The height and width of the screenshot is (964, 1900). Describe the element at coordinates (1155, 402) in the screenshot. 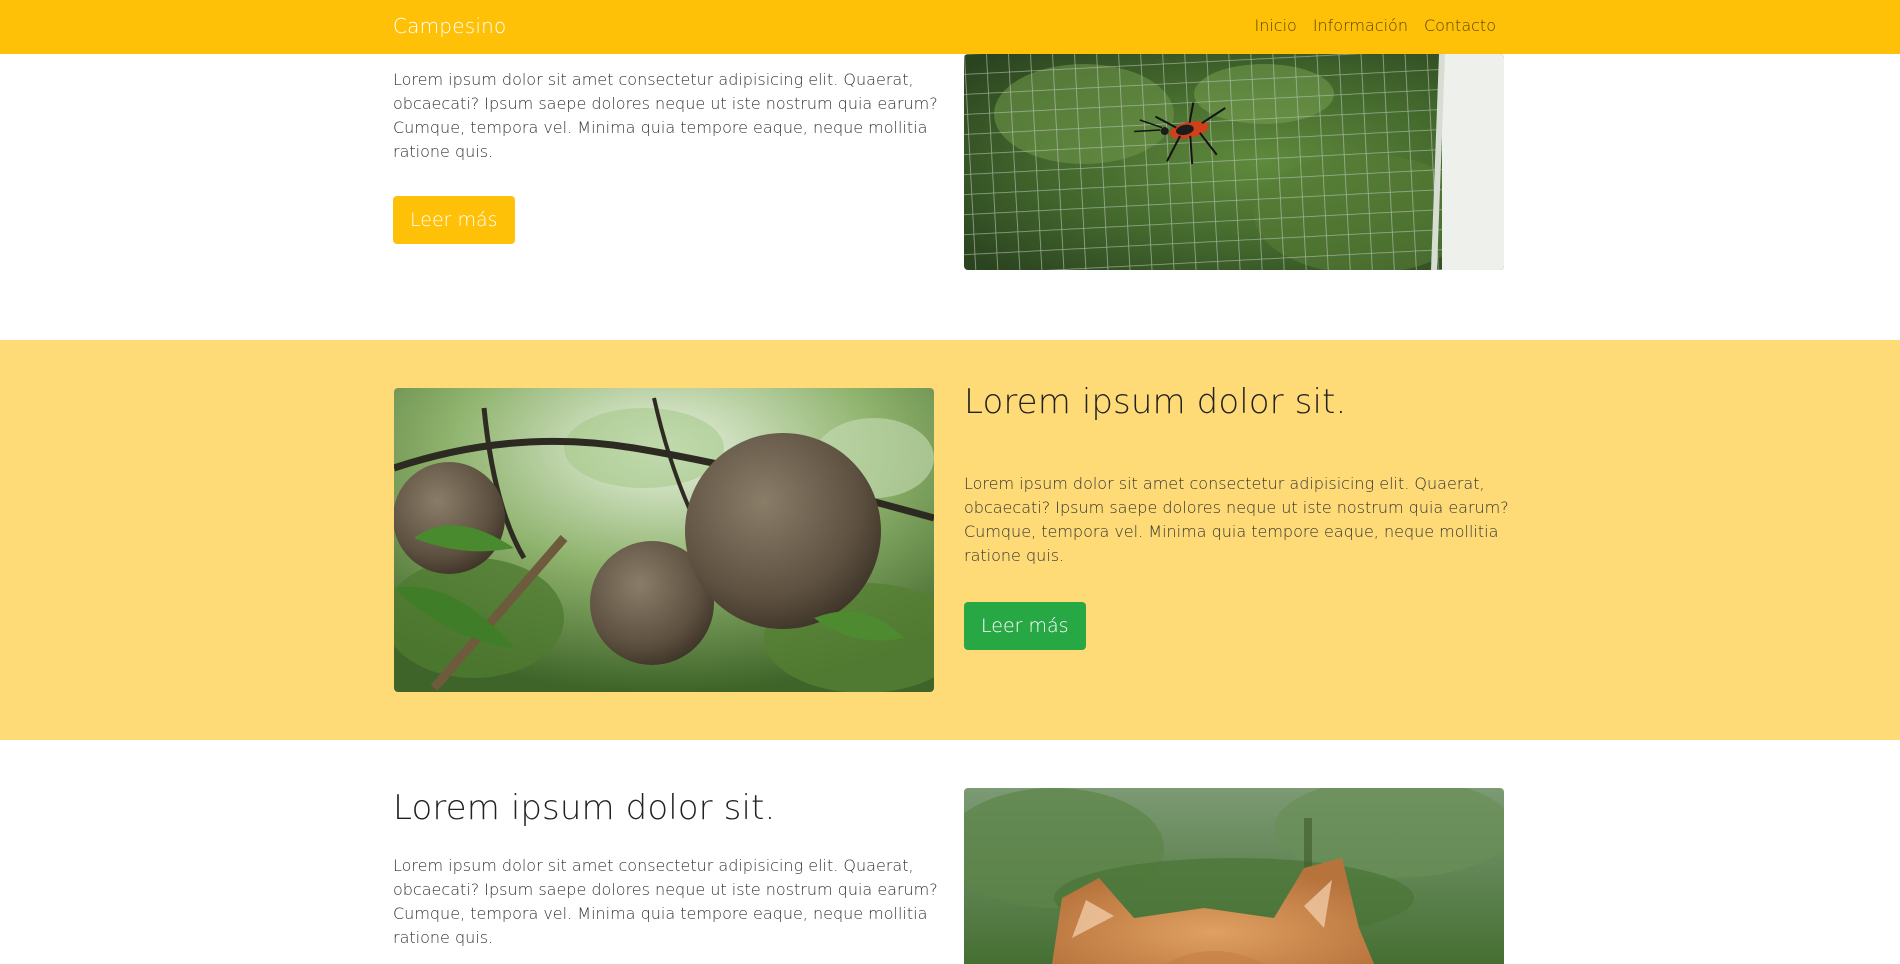

I see `section-2-heading: Lorem ipsum dolor sit.` at that location.